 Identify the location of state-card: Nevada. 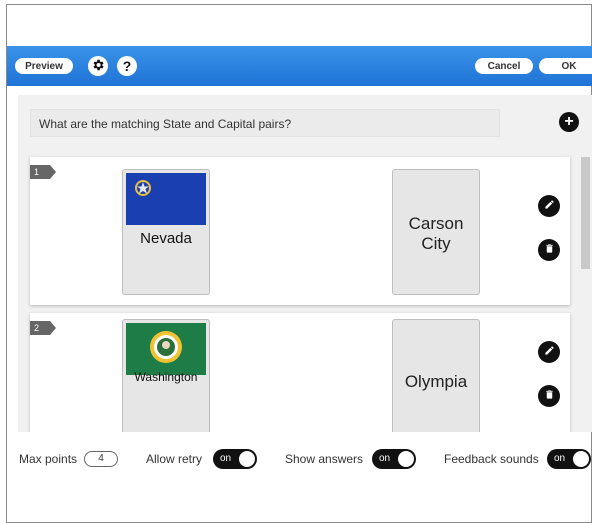
(166, 232).